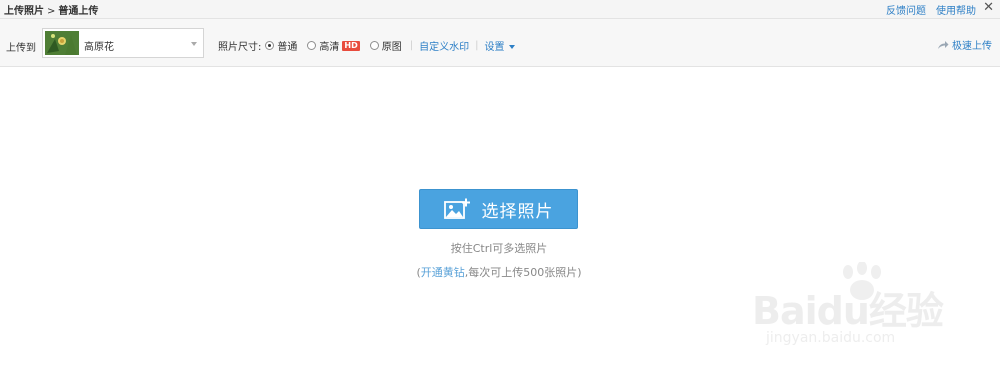  I want to click on flower-thumbnail-icon, so click(62, 43).